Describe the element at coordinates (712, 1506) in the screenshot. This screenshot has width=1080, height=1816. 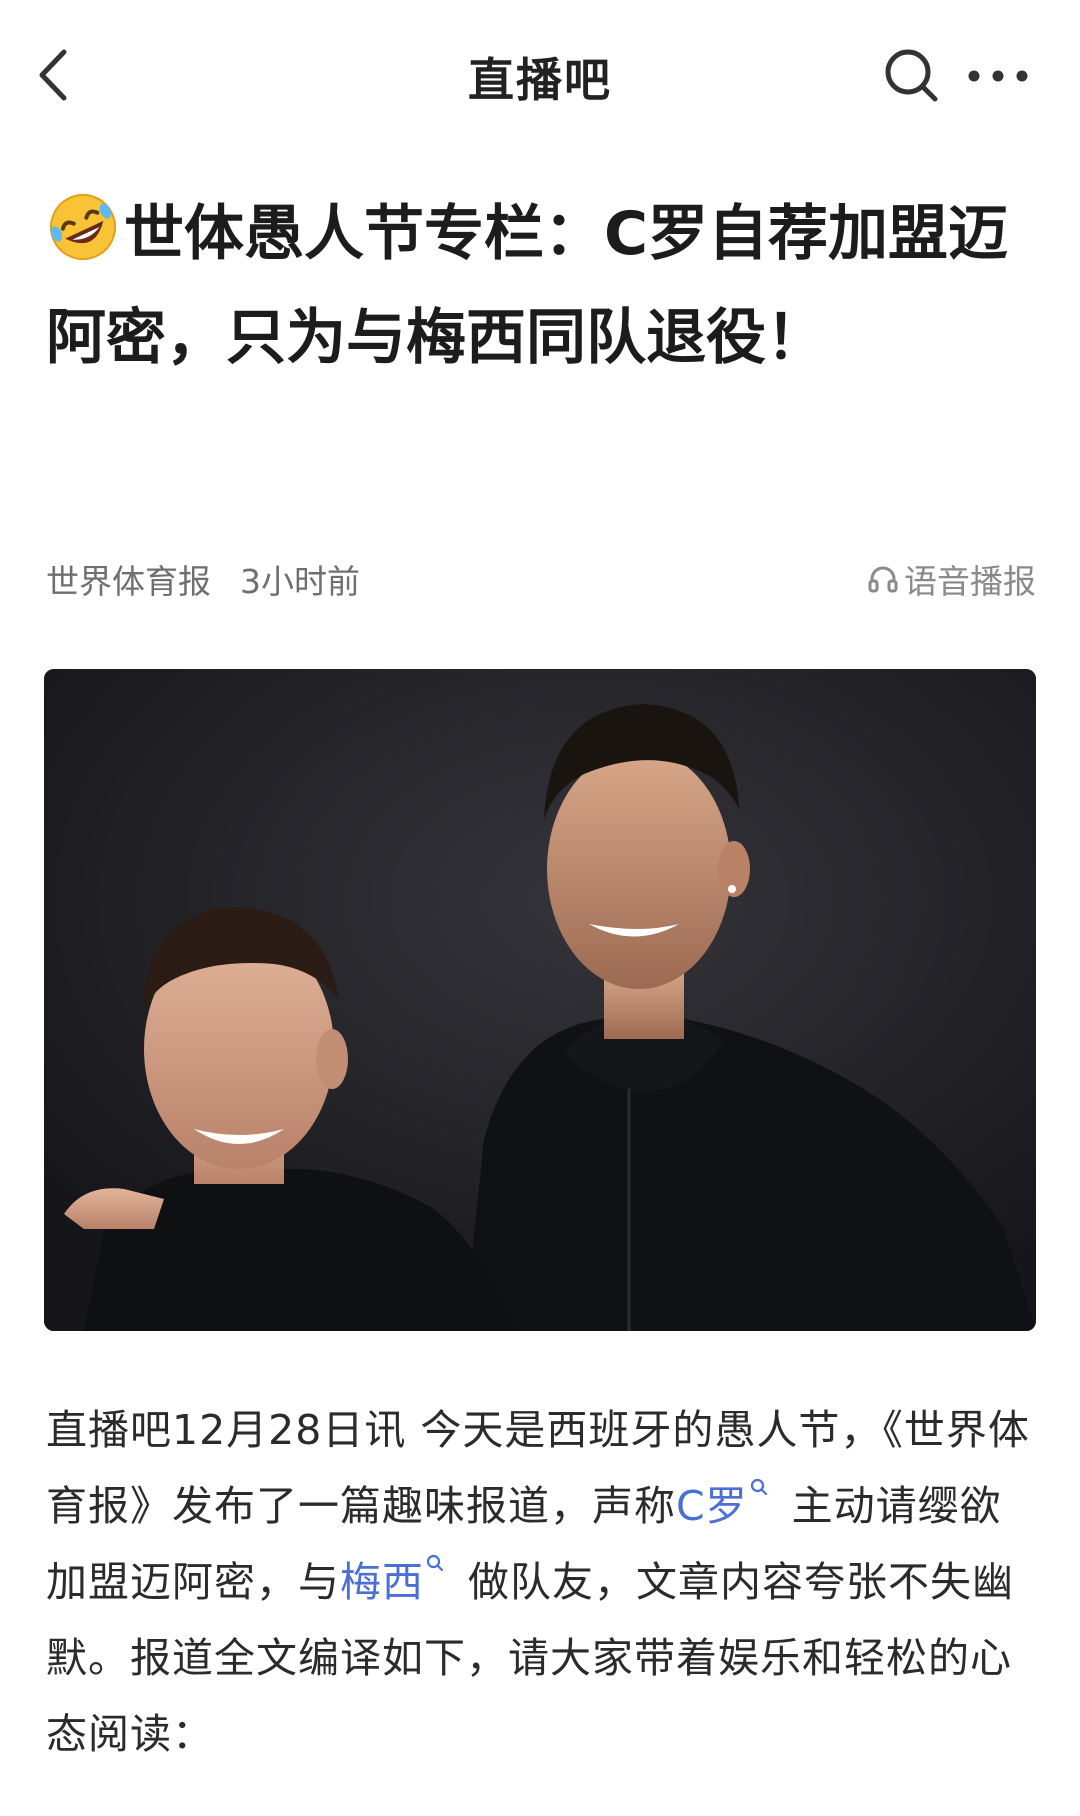
I see `tag-link-cristiano-label: C罗` at that location.